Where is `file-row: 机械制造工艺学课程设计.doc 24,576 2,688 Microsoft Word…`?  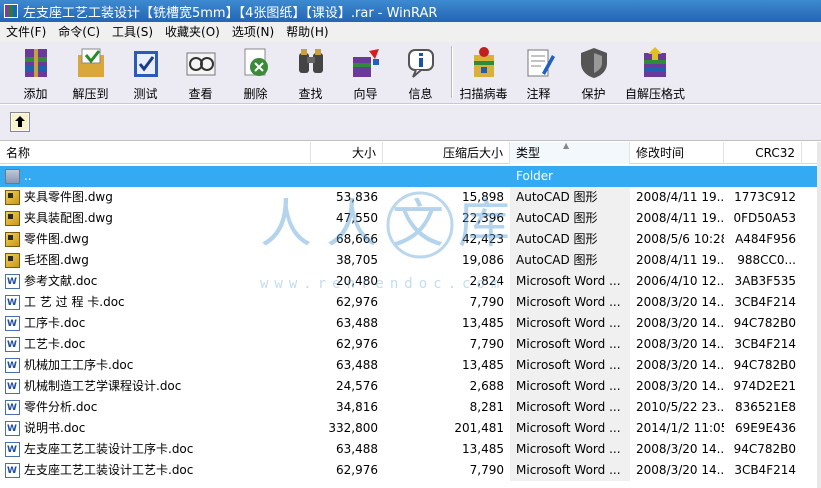
file-row: 机械制造工艺学课程设计.doc 24,576 2,688 Microsoft Word… is located at coordinates (410, 386).